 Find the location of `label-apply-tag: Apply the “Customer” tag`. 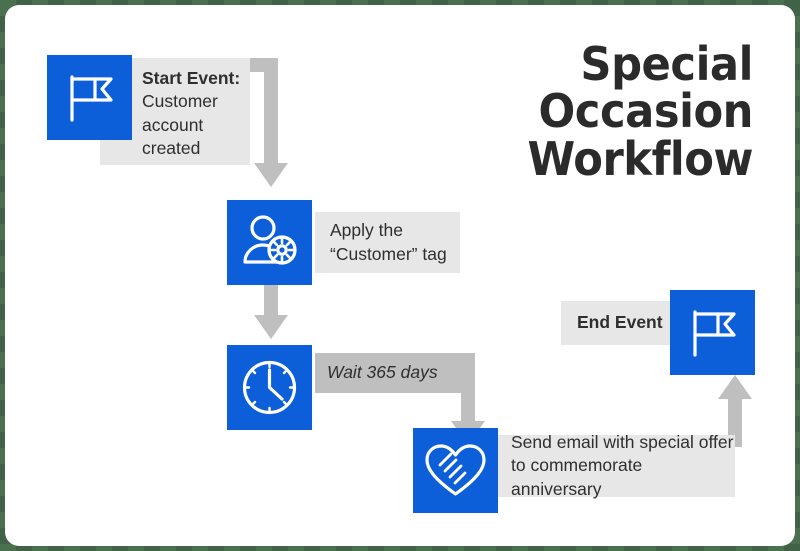

label-apply-tag: Apply the “Customer” tag is located at coordinates (387, 242).